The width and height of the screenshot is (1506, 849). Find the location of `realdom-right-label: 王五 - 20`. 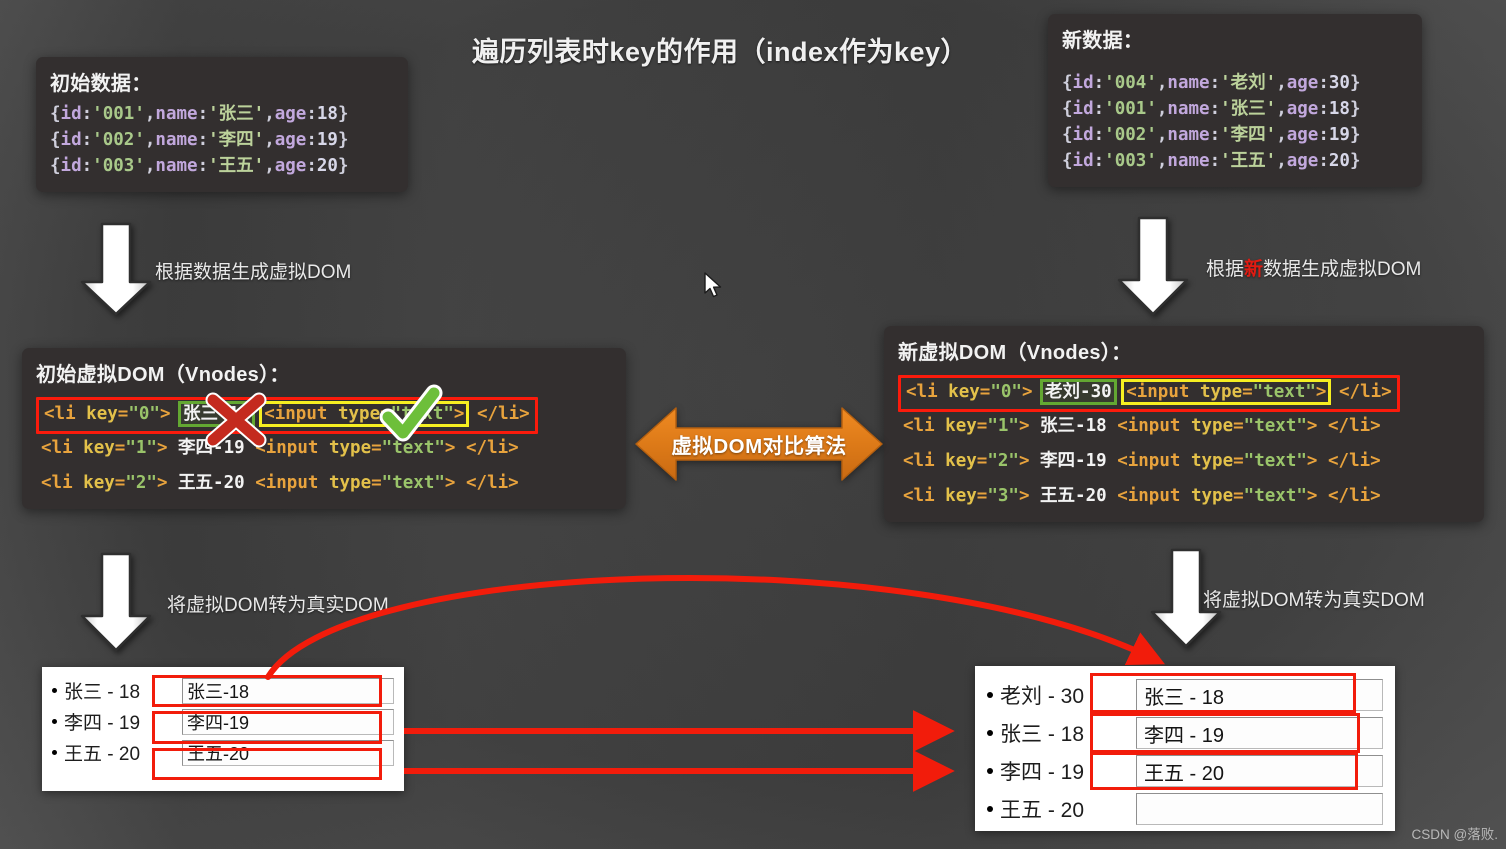

realdom-right-label: 王五 - 20 is located at coordinates (1042, 810).